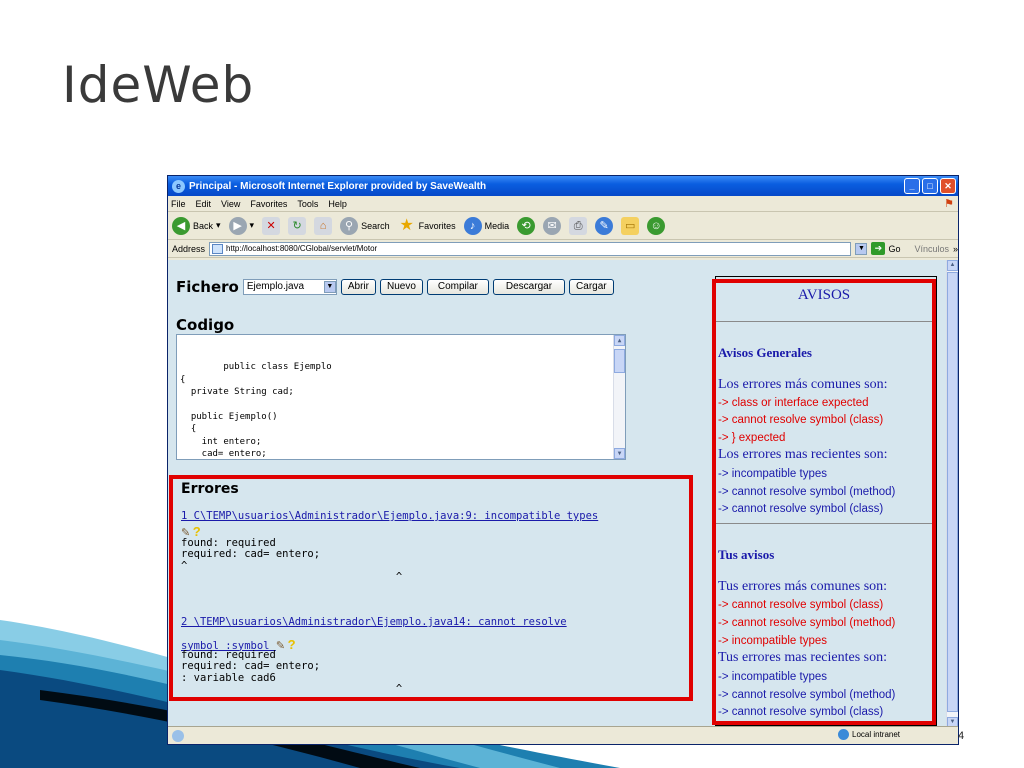 The image size is (1024, 768). I want to click on help-icon: ?, so click(292, 644).